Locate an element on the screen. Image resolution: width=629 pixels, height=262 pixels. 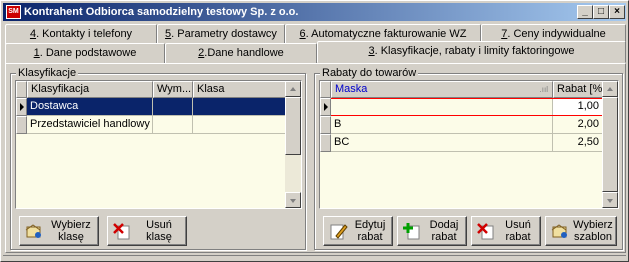
choose-template-label: Wybierz szablon is located at coordinates (593, 231).